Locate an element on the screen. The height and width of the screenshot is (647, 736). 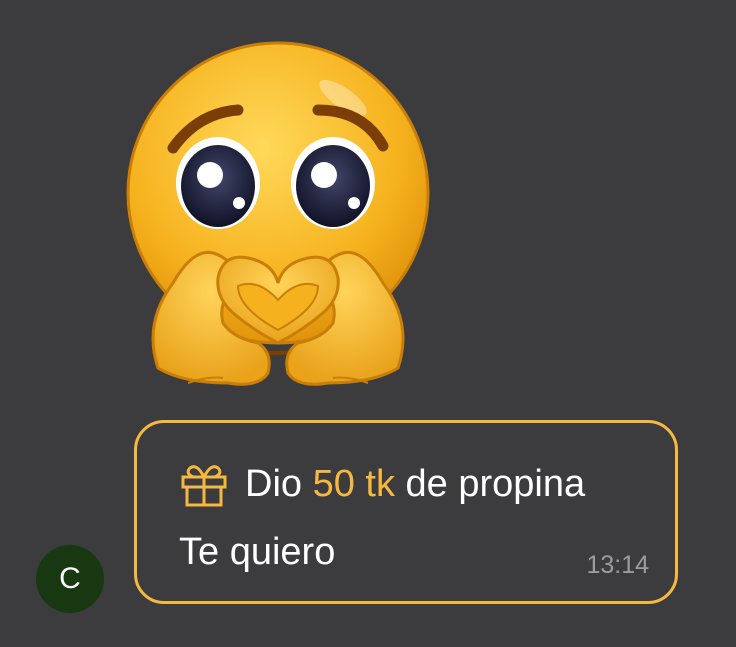
tip-line: Dio 50 tk de propina is located at coordinates (382, 484).